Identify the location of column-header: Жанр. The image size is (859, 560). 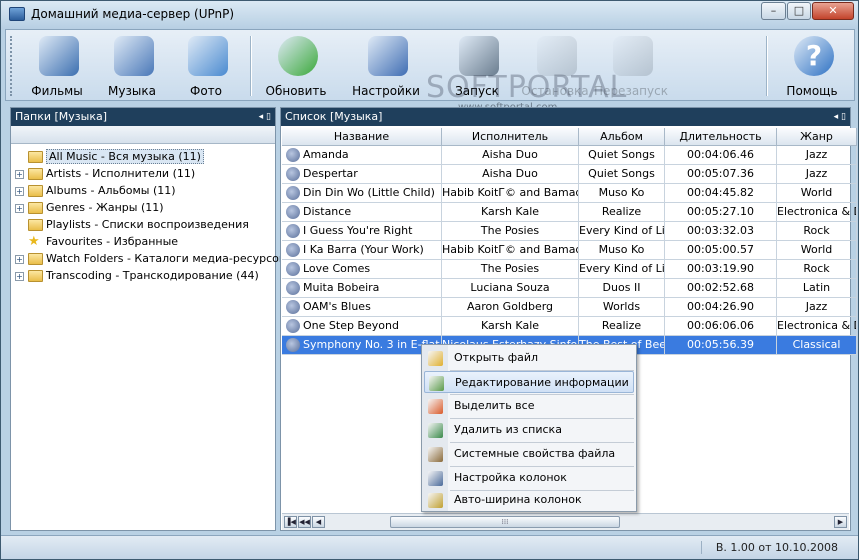
(817, 137).